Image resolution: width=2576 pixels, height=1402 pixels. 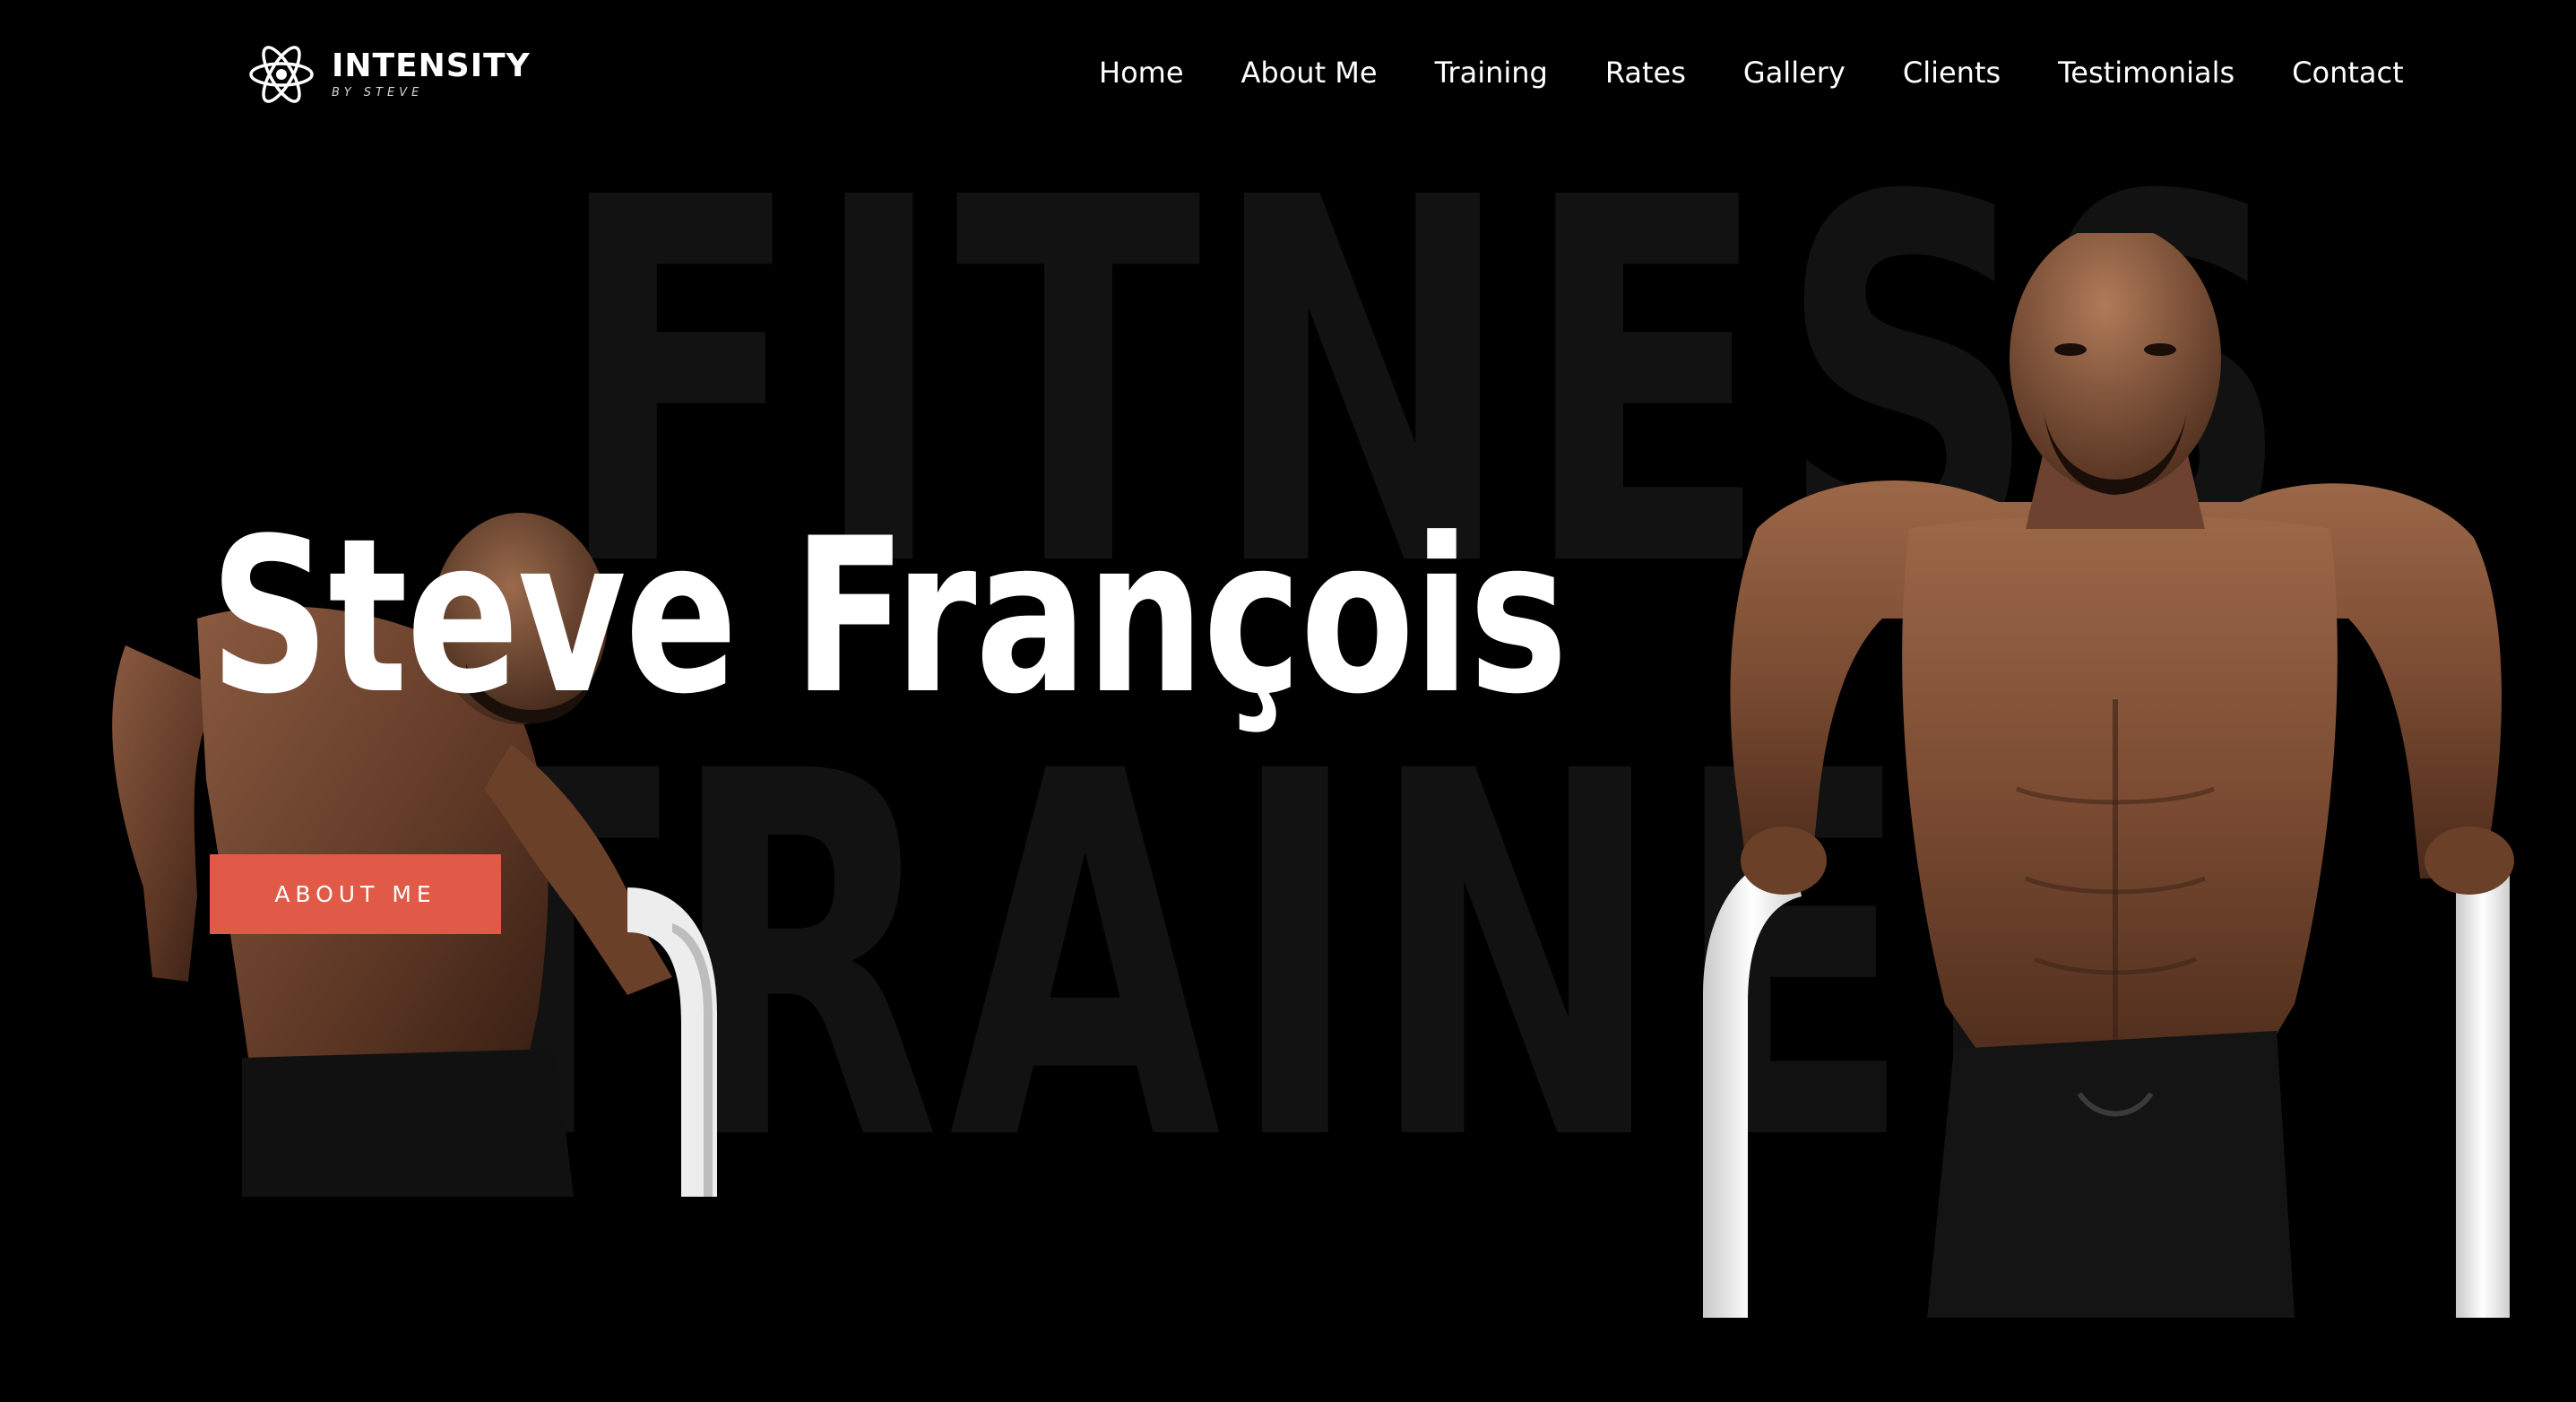 What do you see at coordinates (2146, 72) in the screenshot?
I see `nav-testimonials: Testimonials` at bounding box center [2146, 72].